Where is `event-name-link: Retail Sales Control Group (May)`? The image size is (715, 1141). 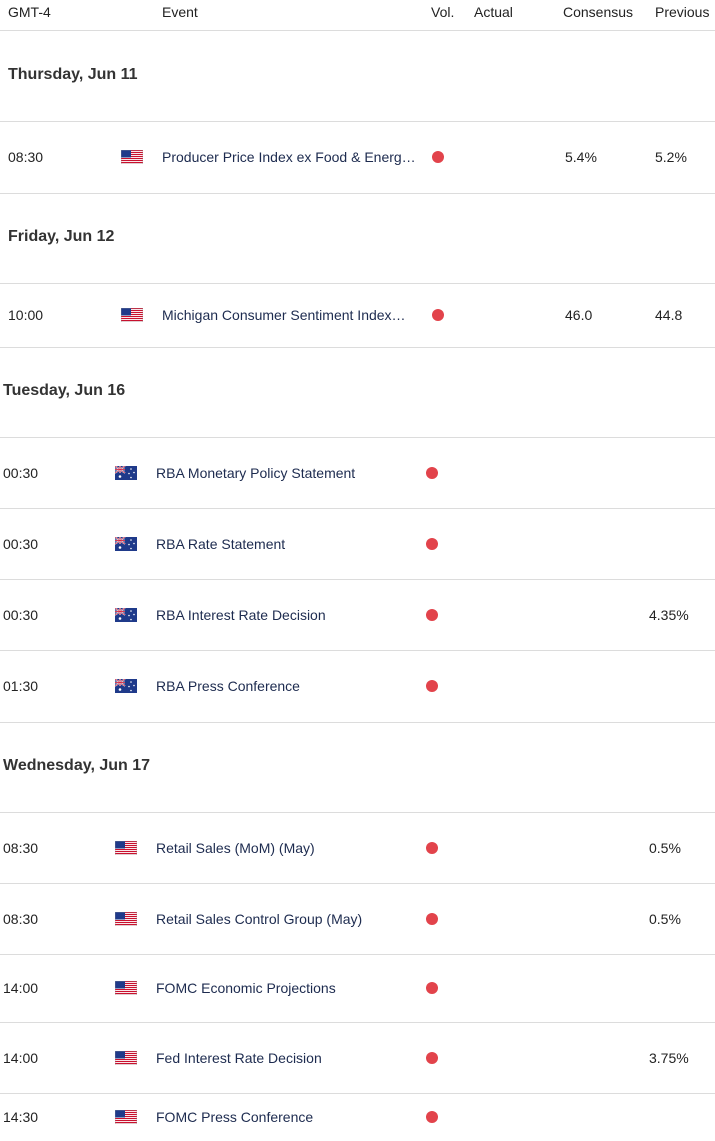 event-name-link: Retail Sales Control Group (May) is located at coordinates (290, 919).